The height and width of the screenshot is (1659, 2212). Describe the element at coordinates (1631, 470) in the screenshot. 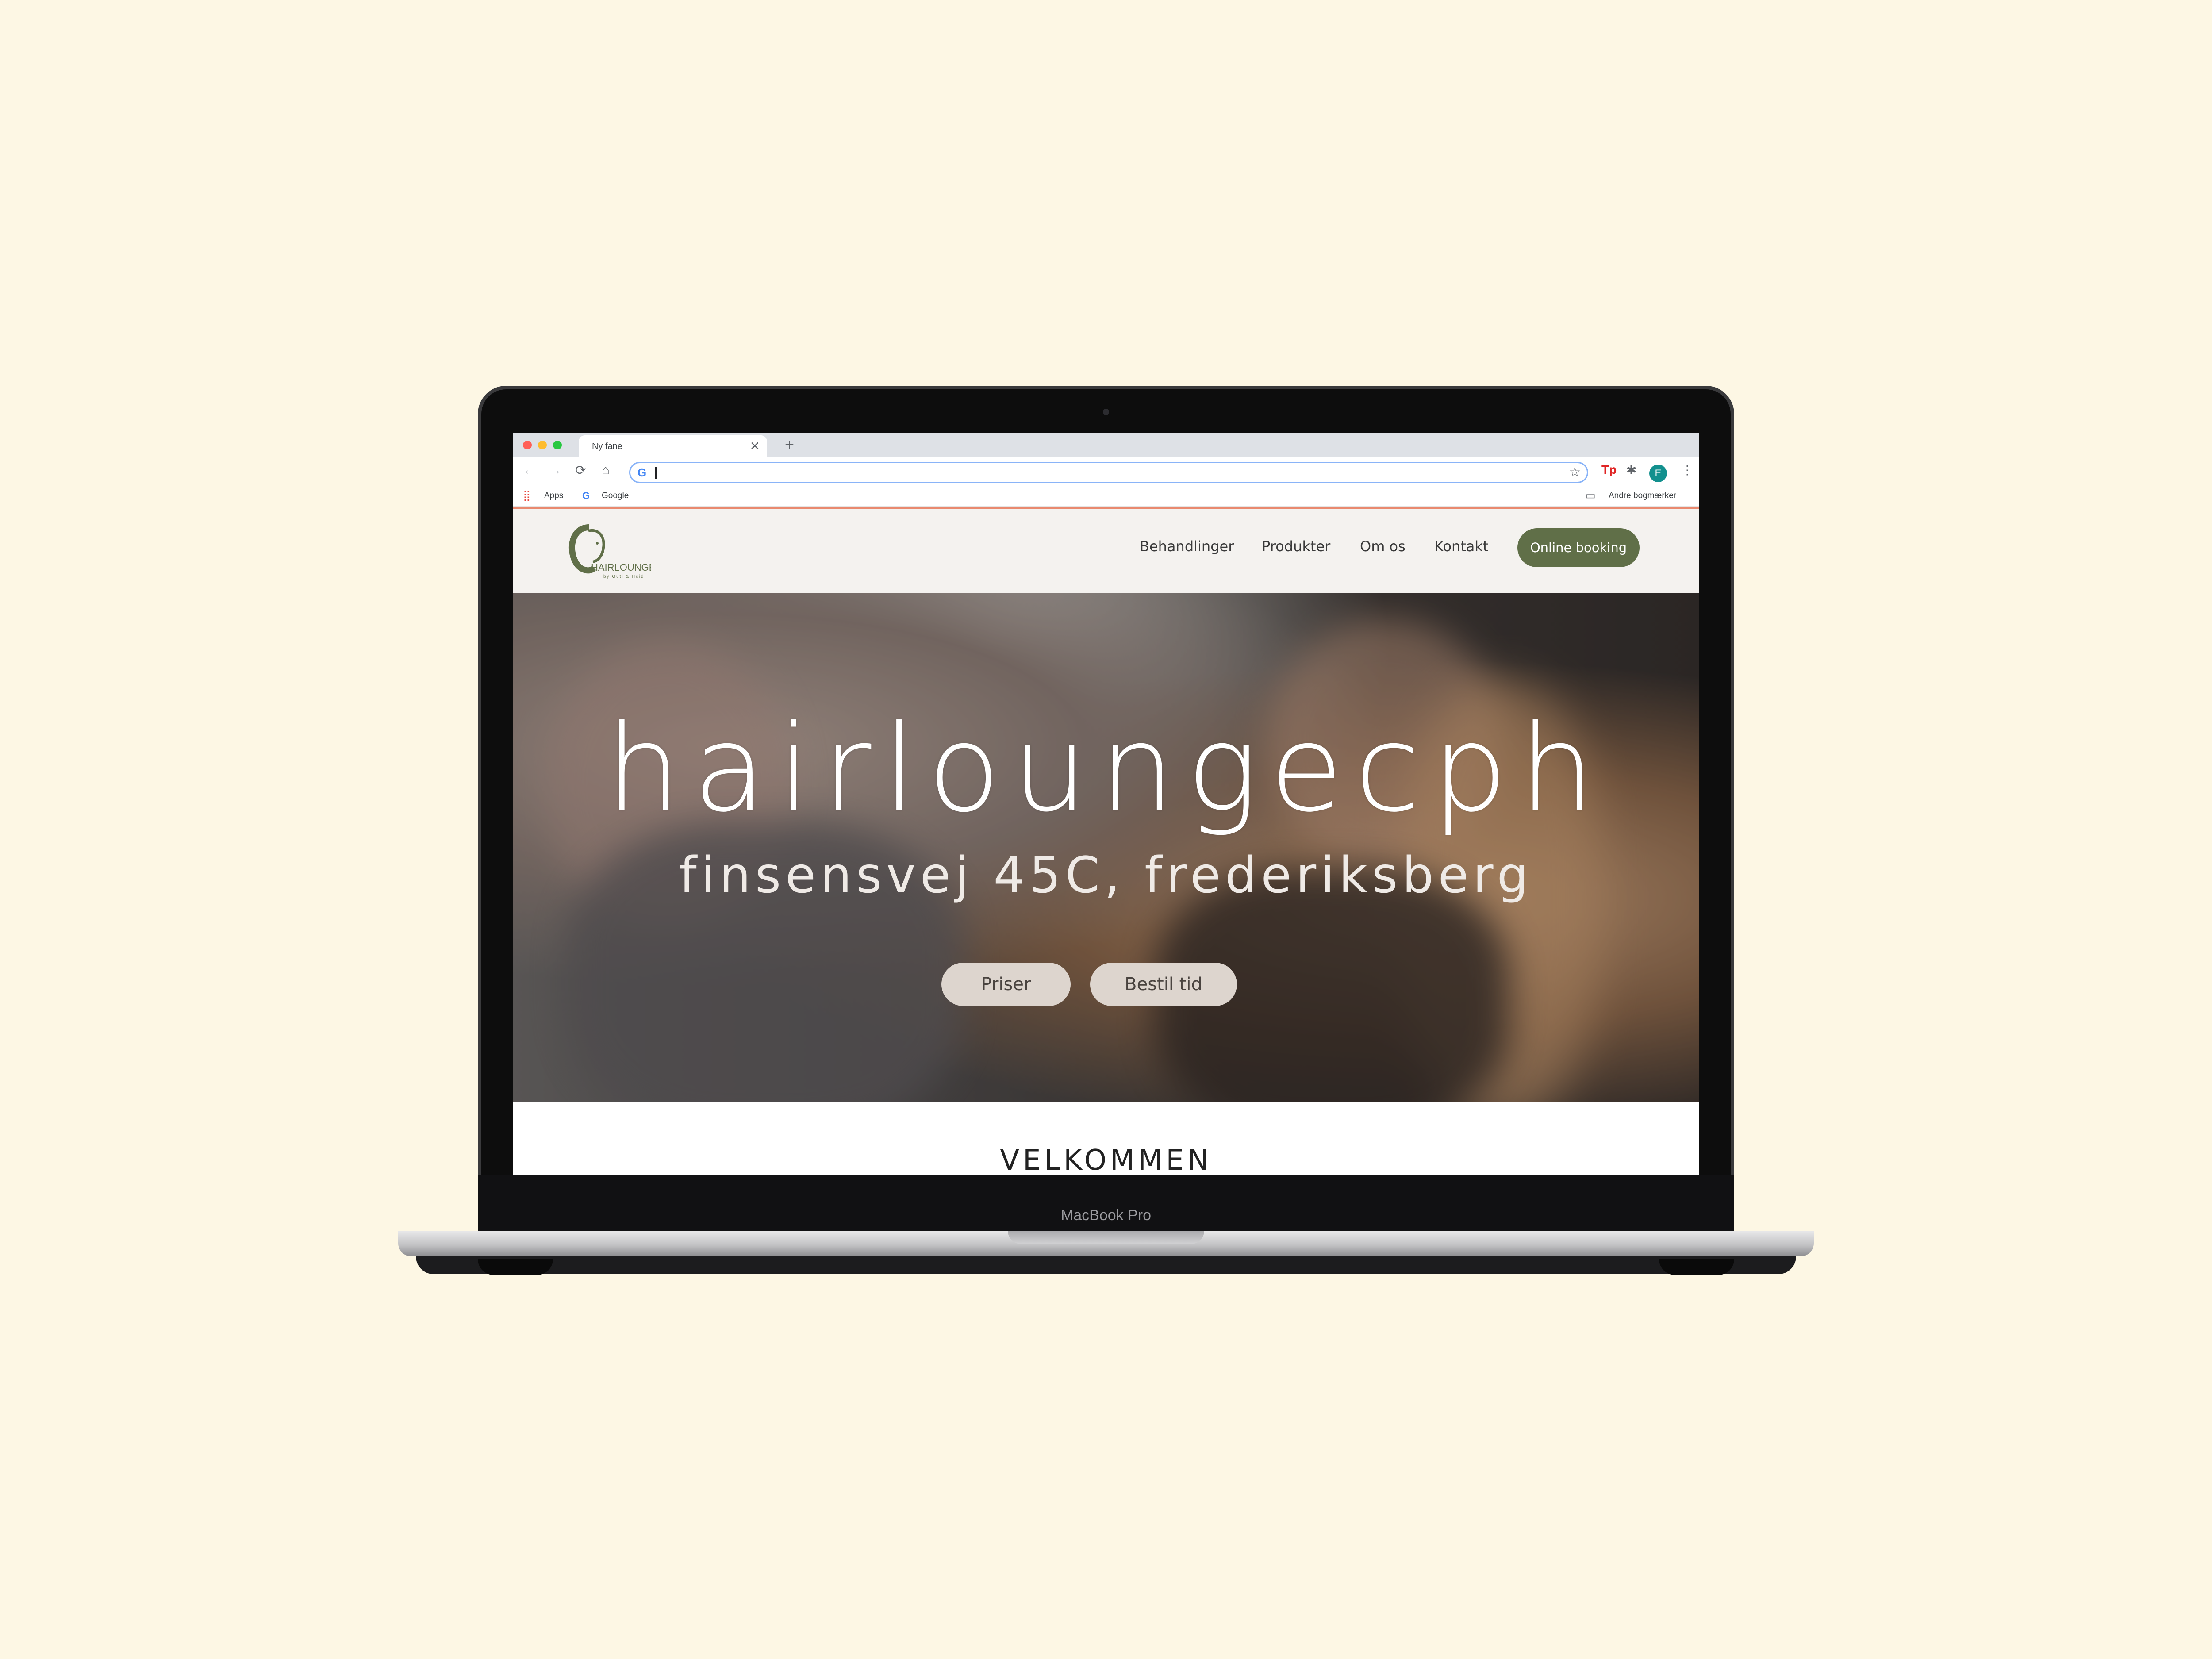

I see `extensions-puzzle-icon: ✱` at that location.